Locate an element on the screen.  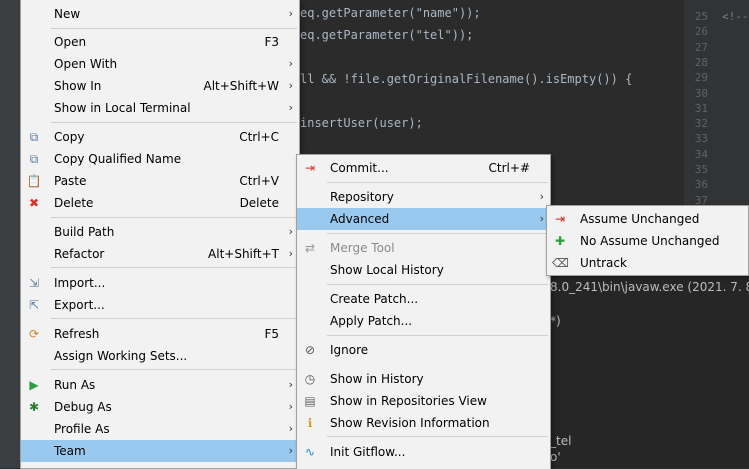
menu-item-label: Show In is located at coordinates (78, 86).